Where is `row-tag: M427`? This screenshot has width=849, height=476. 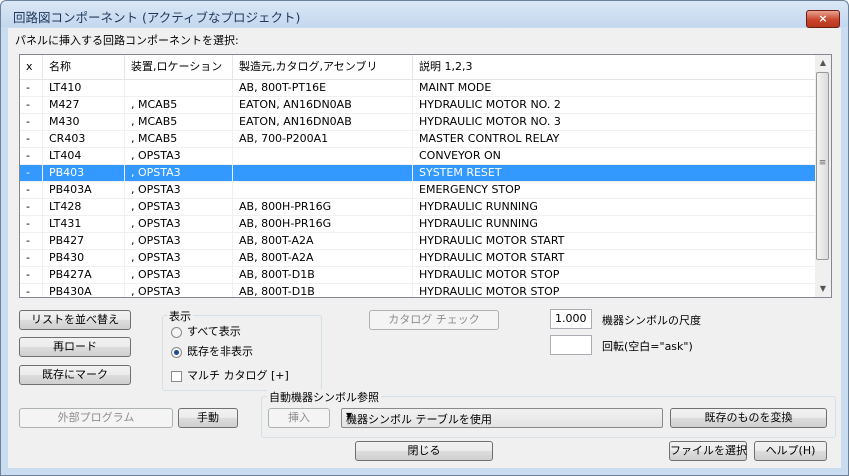 row-tag: M427 is located at coordinates (84, 105).